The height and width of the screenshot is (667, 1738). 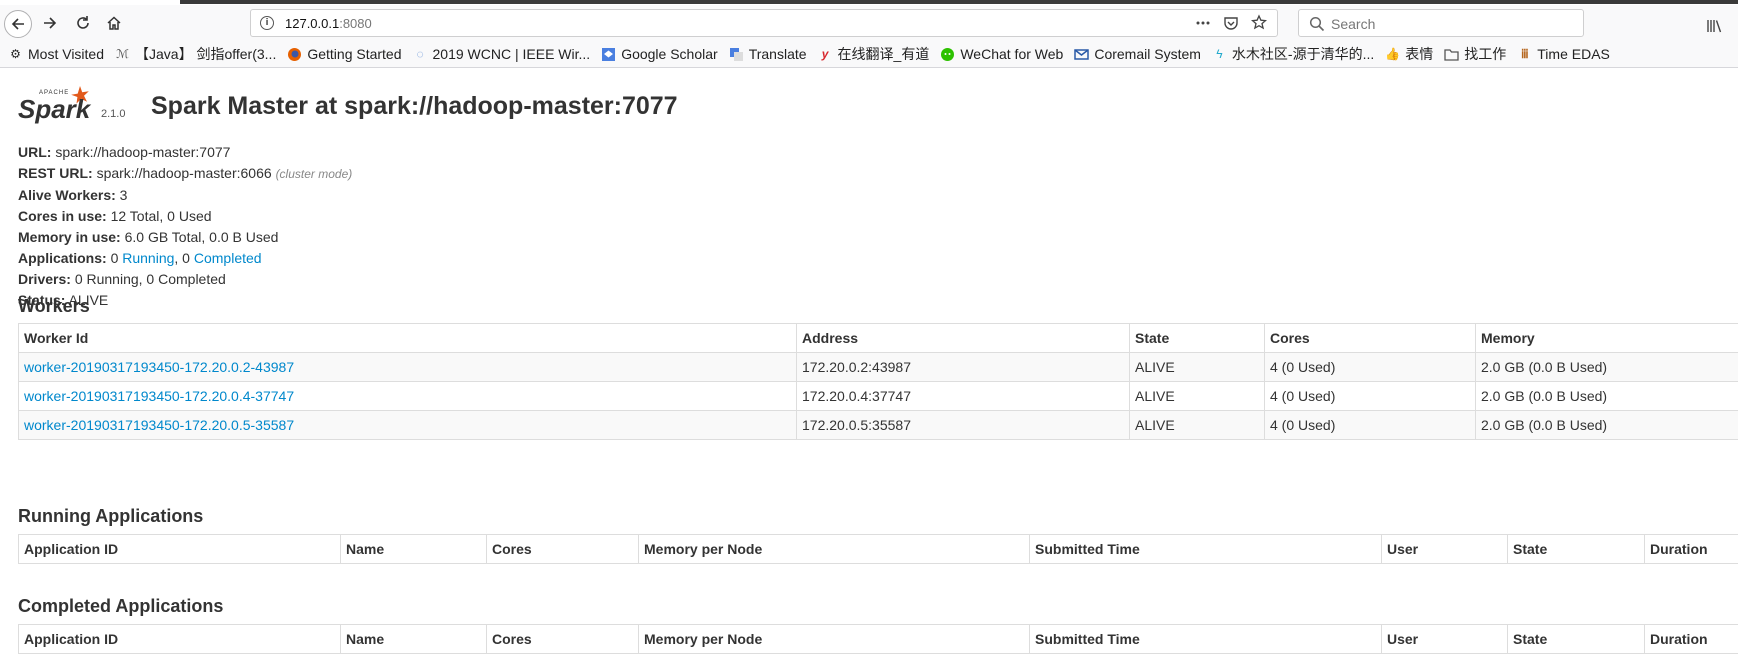 I want to click on library-icon, so click(x=1715, y=28).